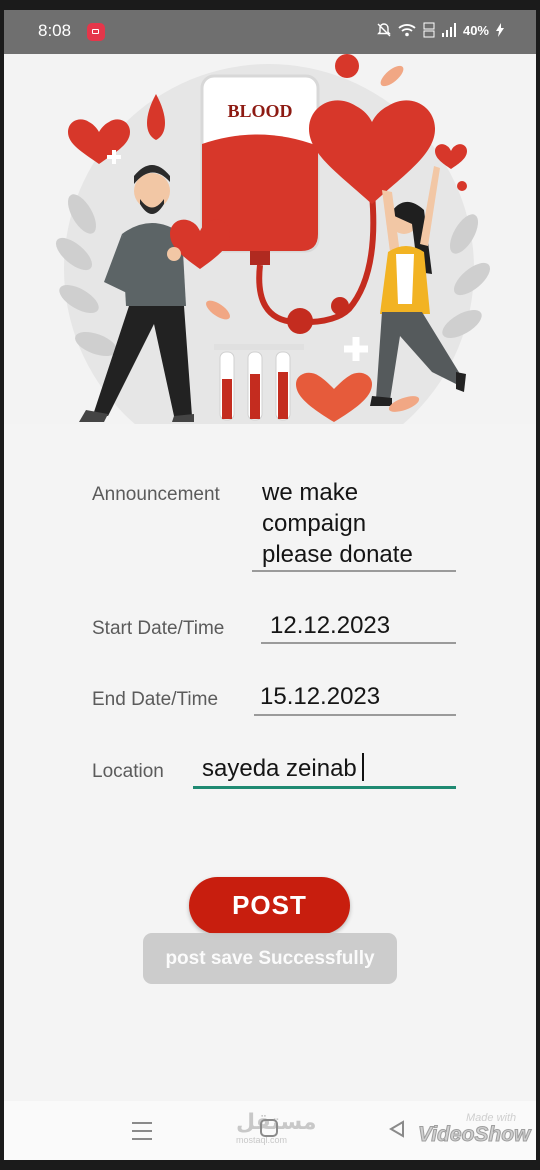  Describe the element at coordinates (310, 492) in the screenshot. I see `announcement-line: we make` at that location.